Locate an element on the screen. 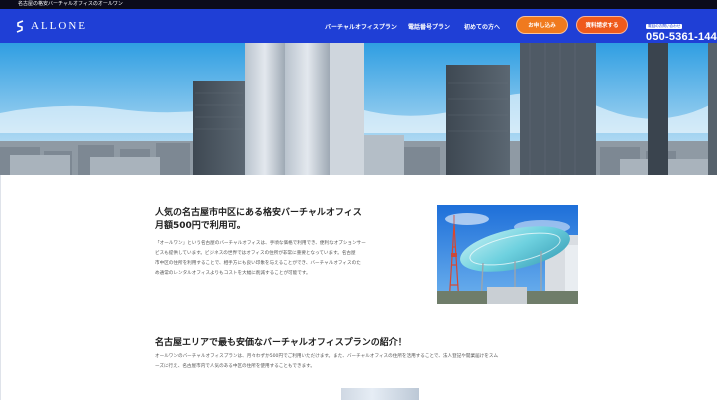 This screenshot has width=717, height=400. logo-text: ALLONE is located at coordinates (59, 26).